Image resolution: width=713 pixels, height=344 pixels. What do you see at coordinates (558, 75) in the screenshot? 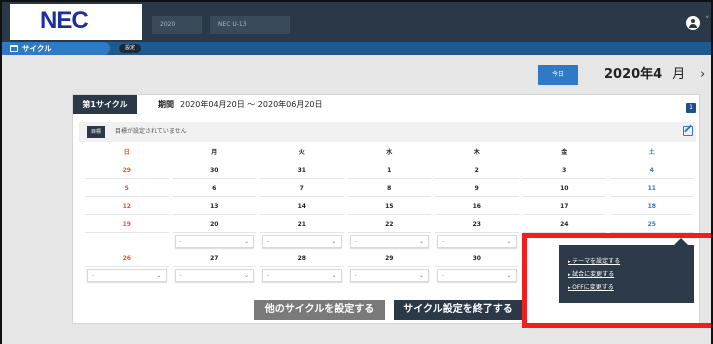
I see `today-button: 今日` at bounding box center [558, 75].